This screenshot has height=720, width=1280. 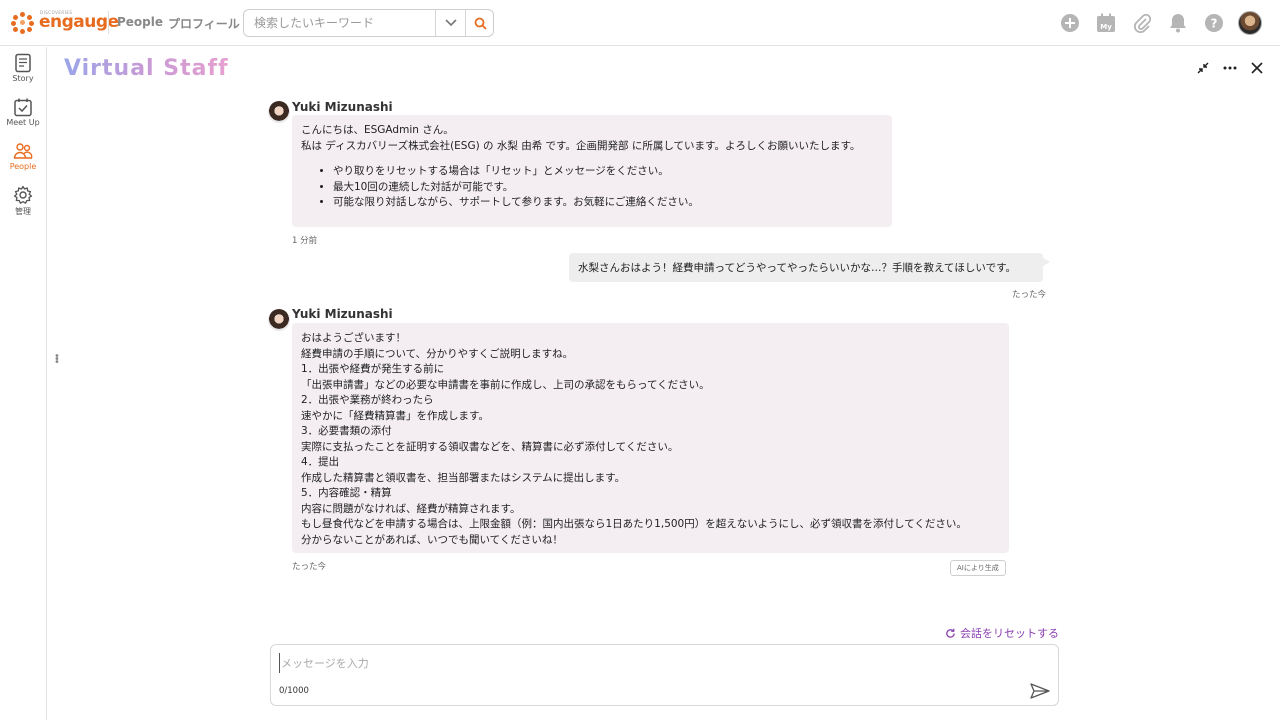 I want to click on logo-mark-icon, so click(x=22, y=23).